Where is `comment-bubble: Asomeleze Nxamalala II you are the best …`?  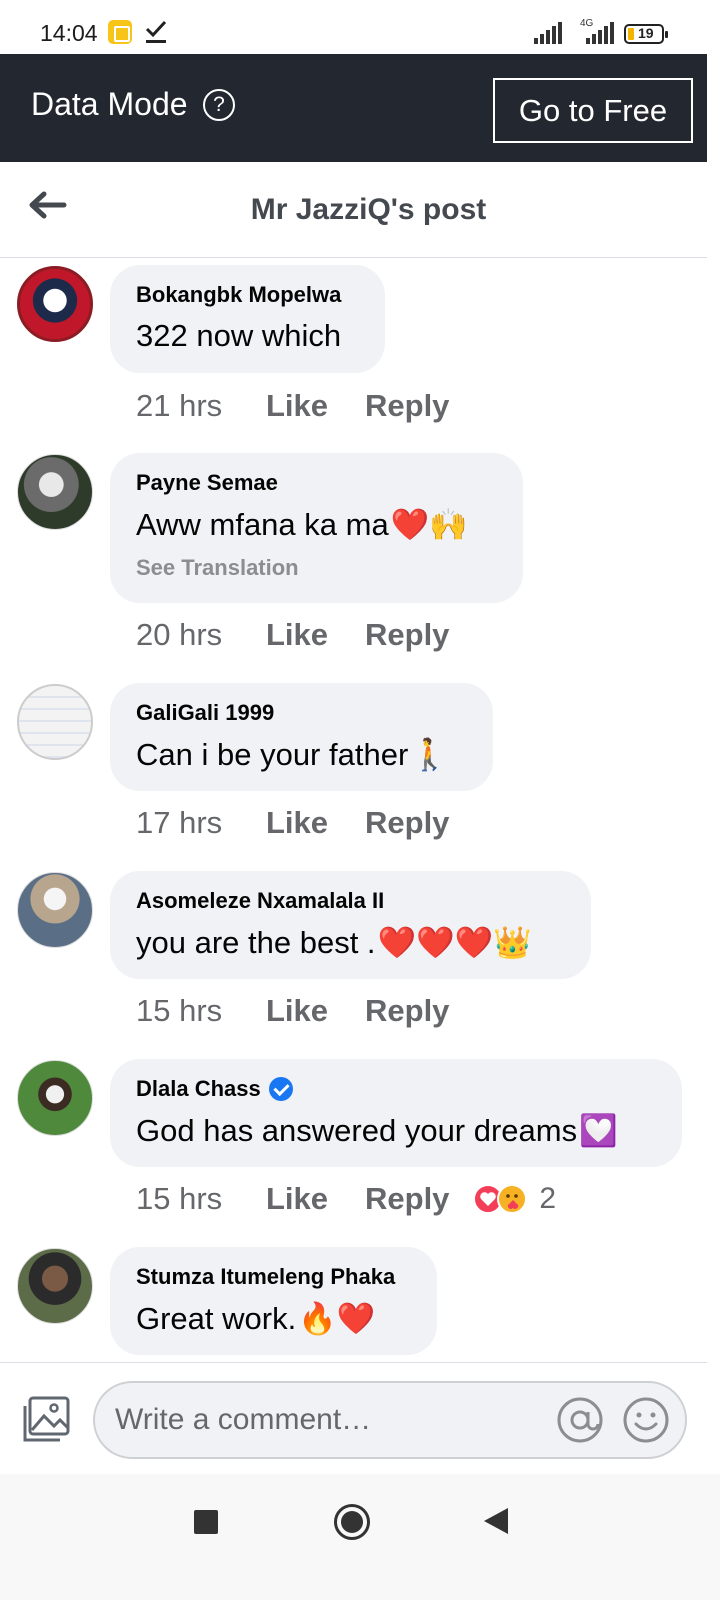
comment-bubble: Asomeleze Nxamalala II you are the best … is located at coordinates (350, 925).